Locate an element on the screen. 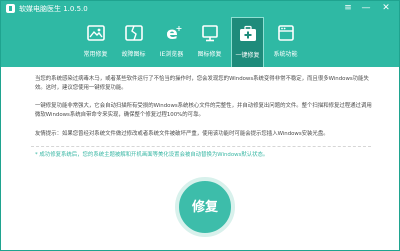 The height and width of the screenshot is (251, 400). minimize-icon: — is located at coordinates (366, 8).